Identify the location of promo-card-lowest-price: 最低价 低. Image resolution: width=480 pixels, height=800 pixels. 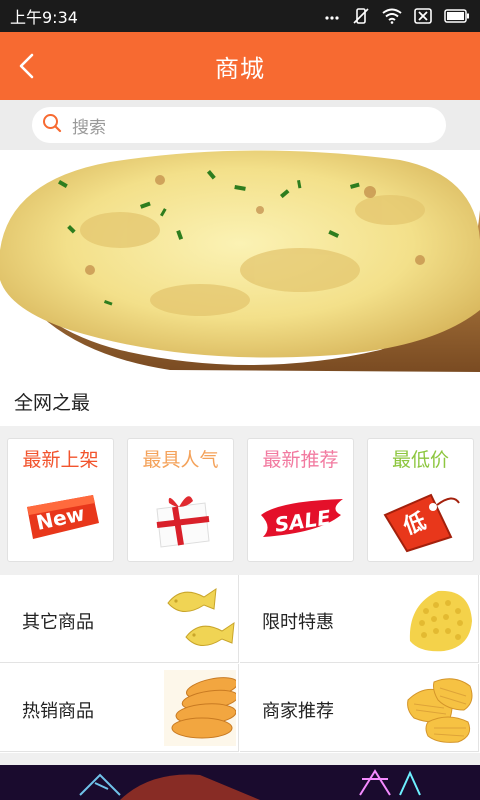
(420, 500).